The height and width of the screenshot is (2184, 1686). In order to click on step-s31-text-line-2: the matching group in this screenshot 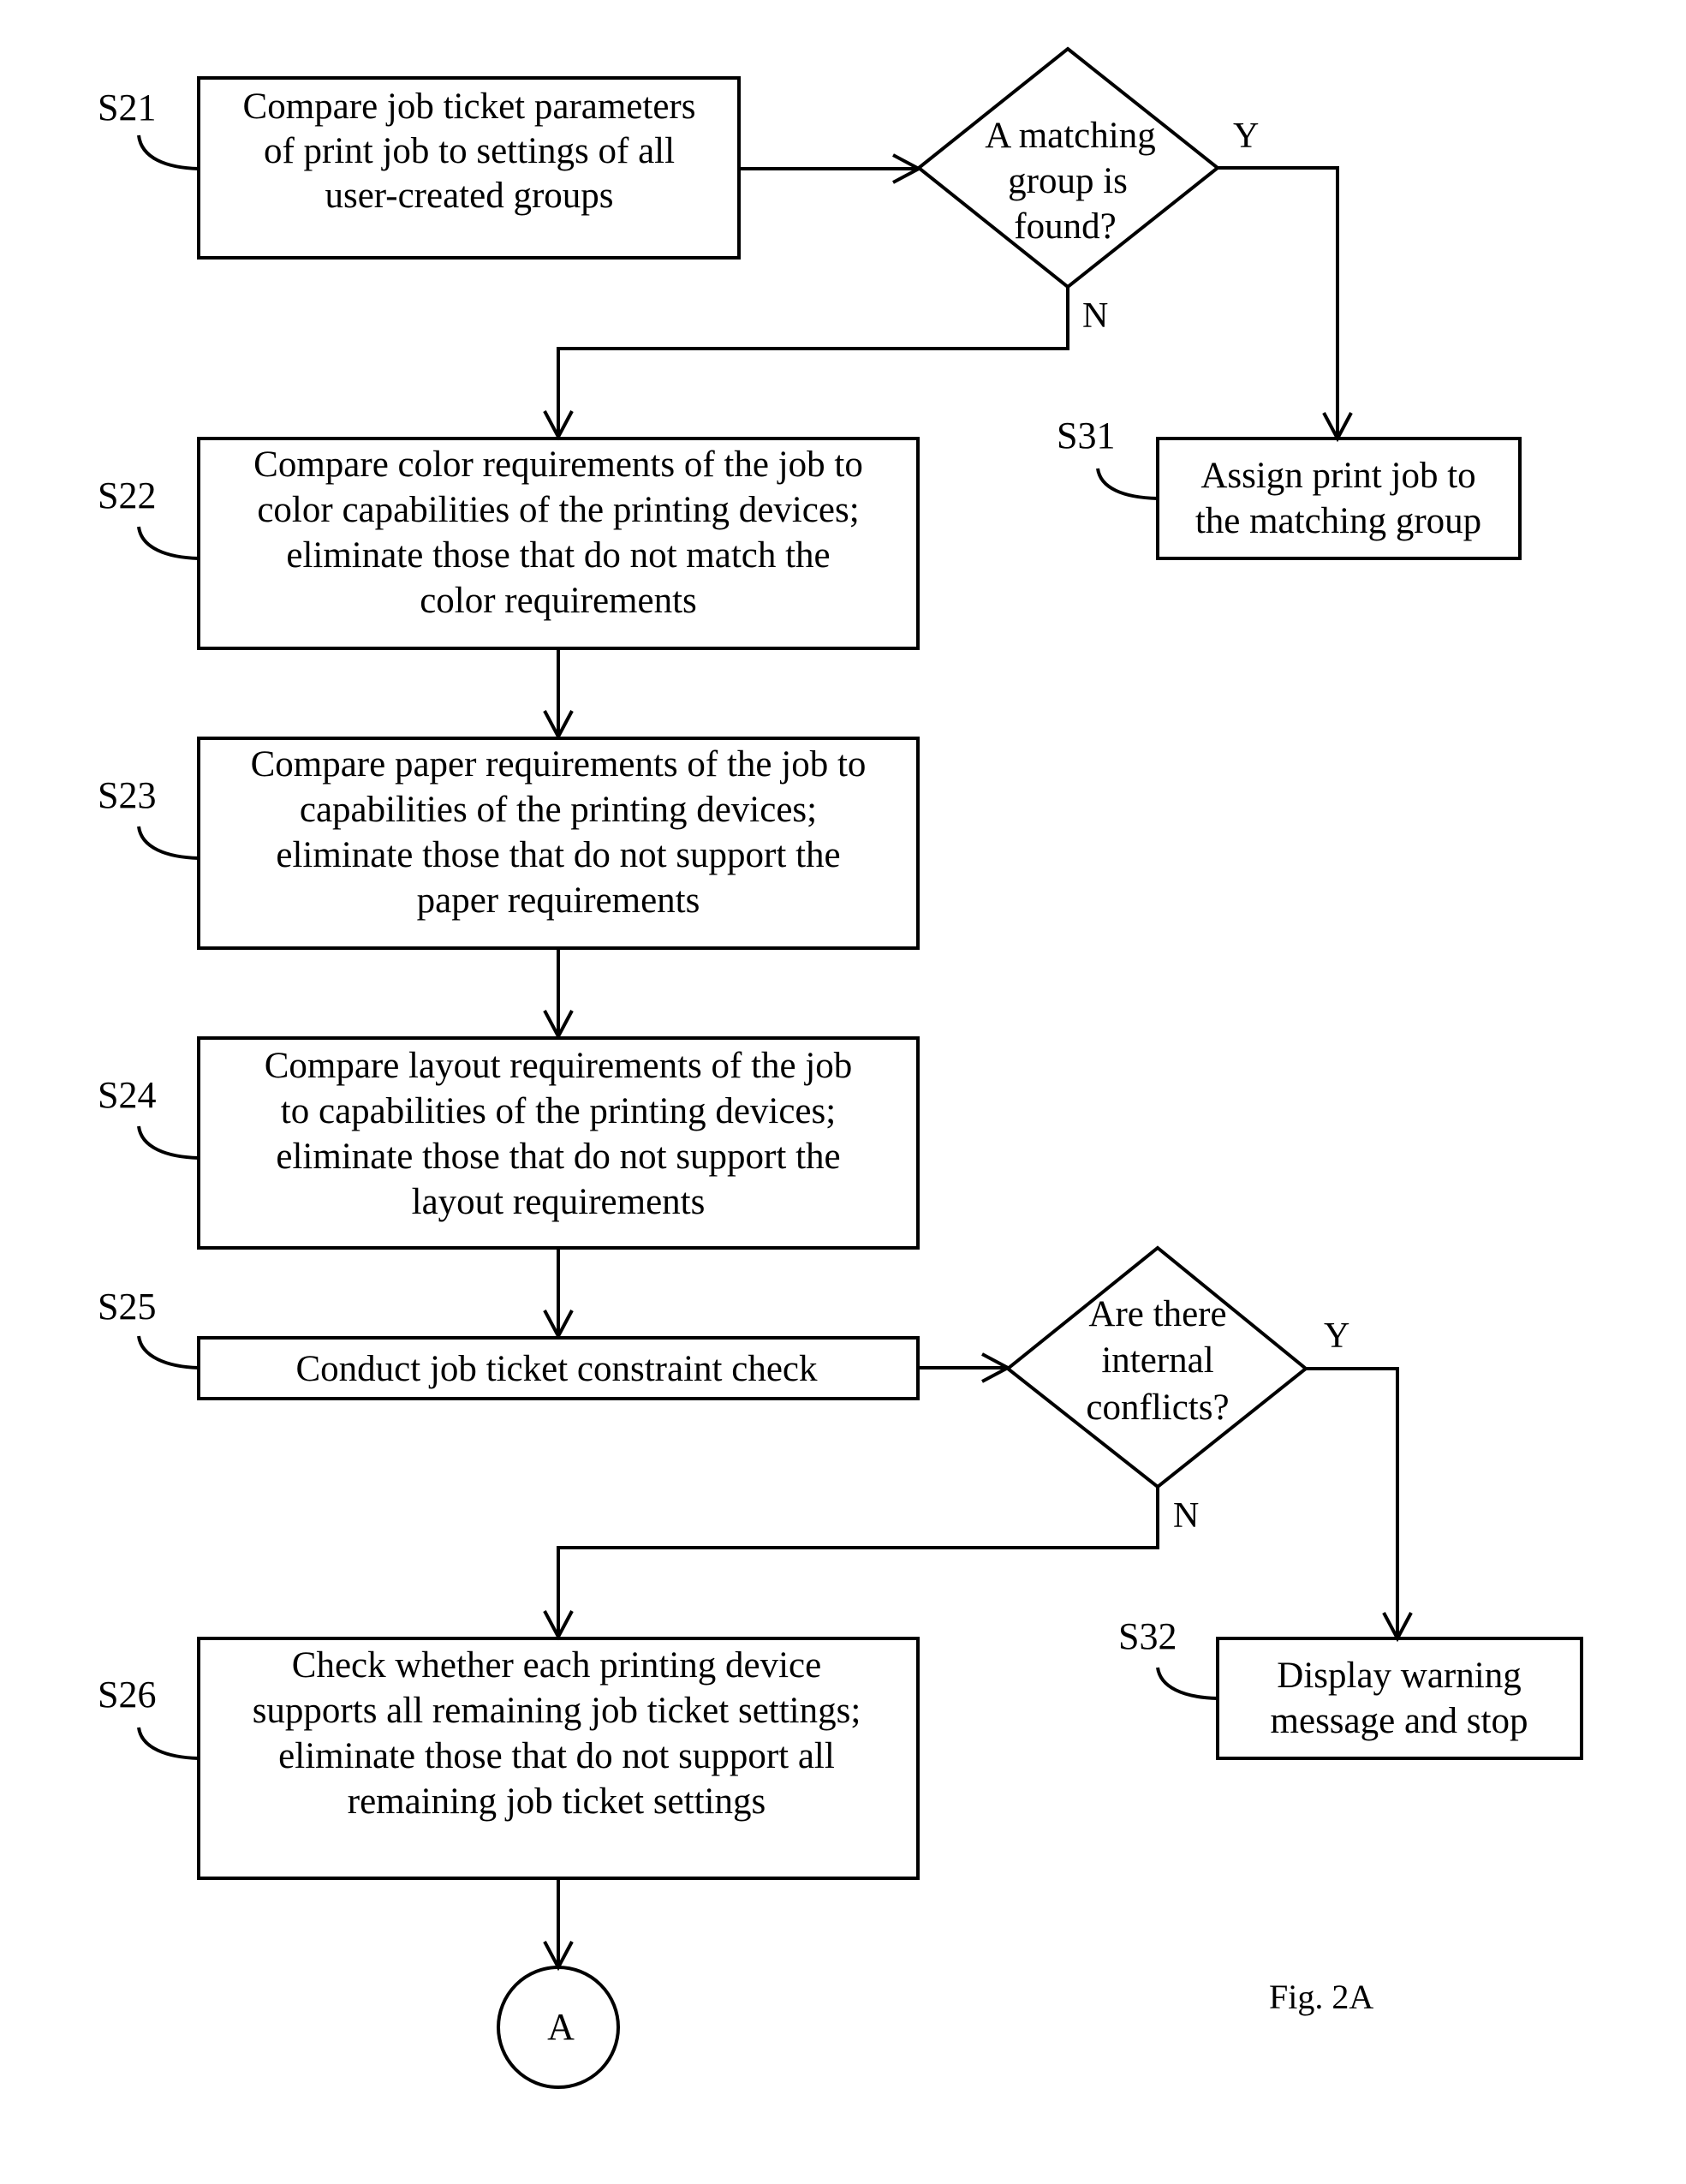, I will do `click(1338, 521)`.